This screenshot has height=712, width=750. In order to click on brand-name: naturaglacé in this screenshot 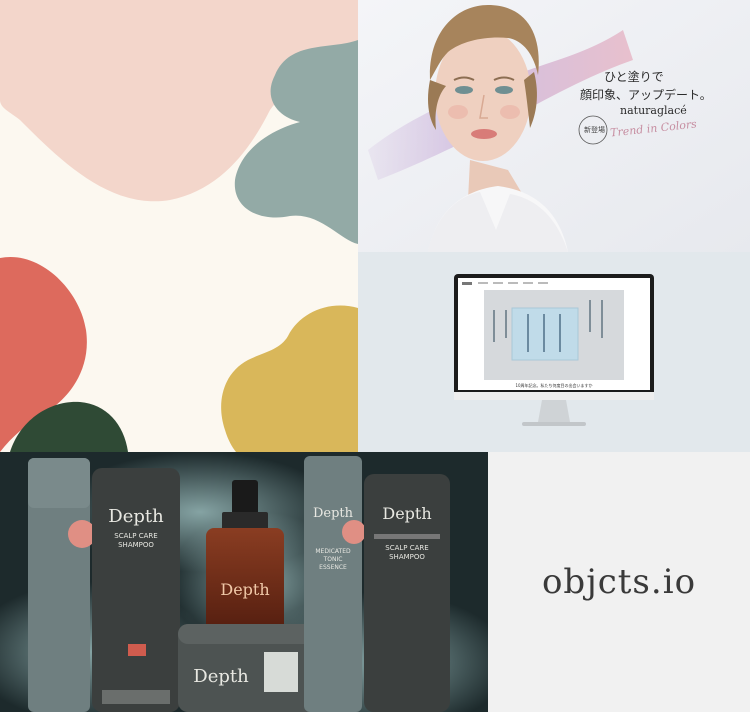, I will do `click(653, 110)`.